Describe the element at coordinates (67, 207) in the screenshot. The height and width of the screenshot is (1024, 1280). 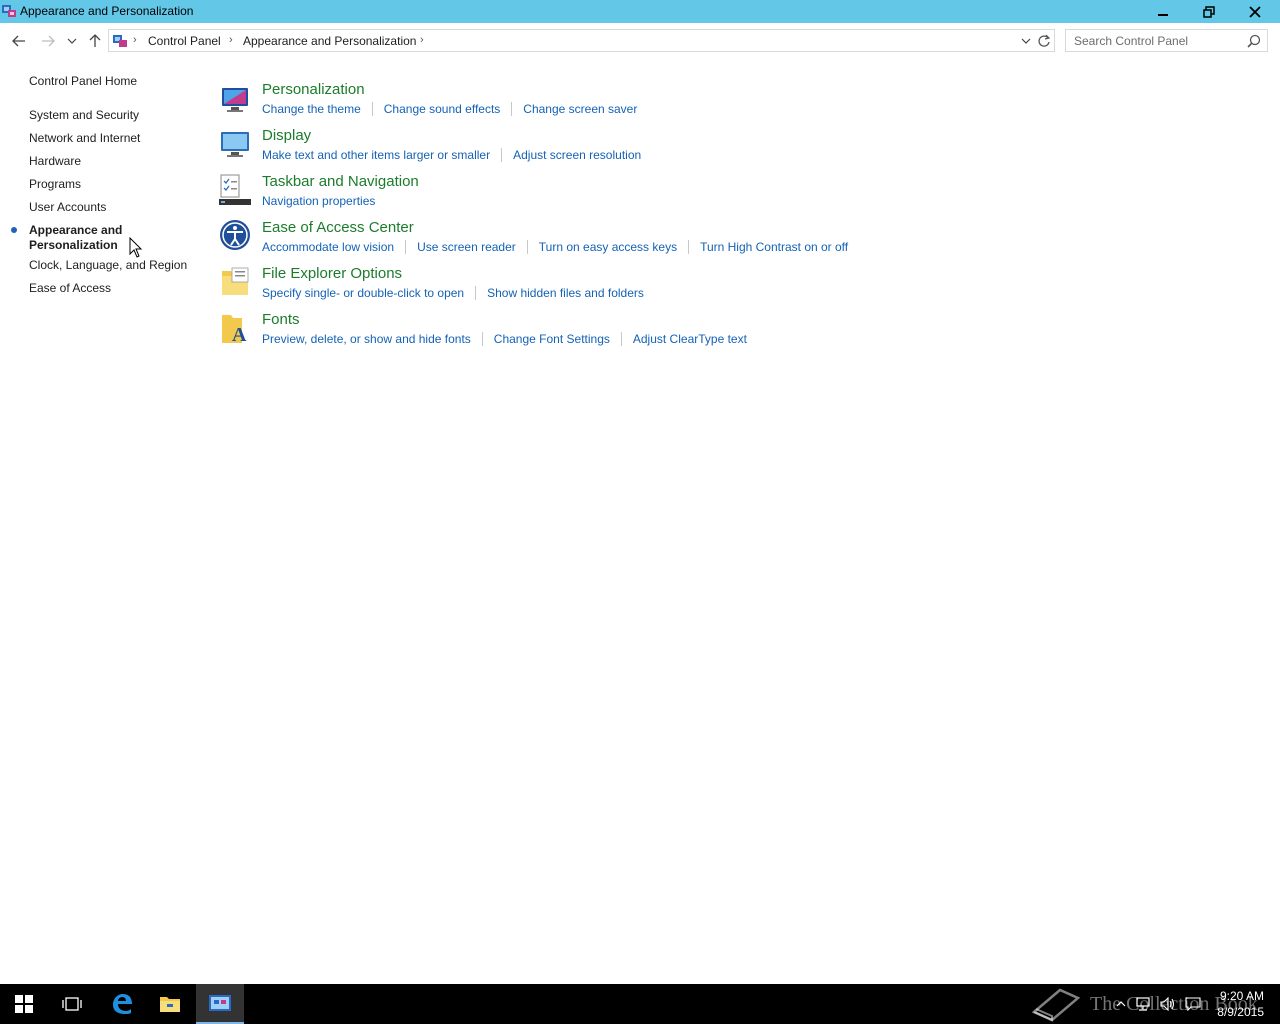
I see `nav-item-user-accounts: User Accounts` at that location.